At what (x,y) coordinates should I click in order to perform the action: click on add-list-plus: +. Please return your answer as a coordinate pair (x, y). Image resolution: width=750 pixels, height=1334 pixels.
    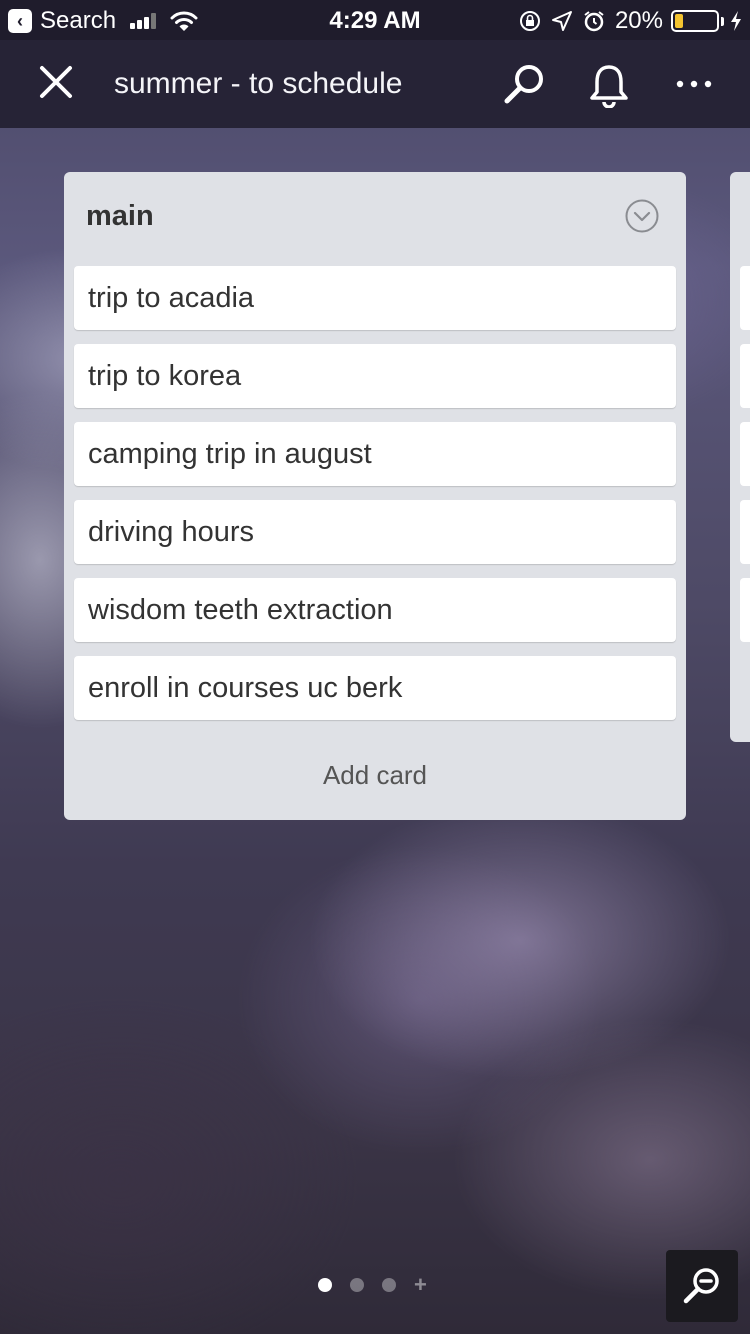
    Looking at the image, I should click on (420, 1285).